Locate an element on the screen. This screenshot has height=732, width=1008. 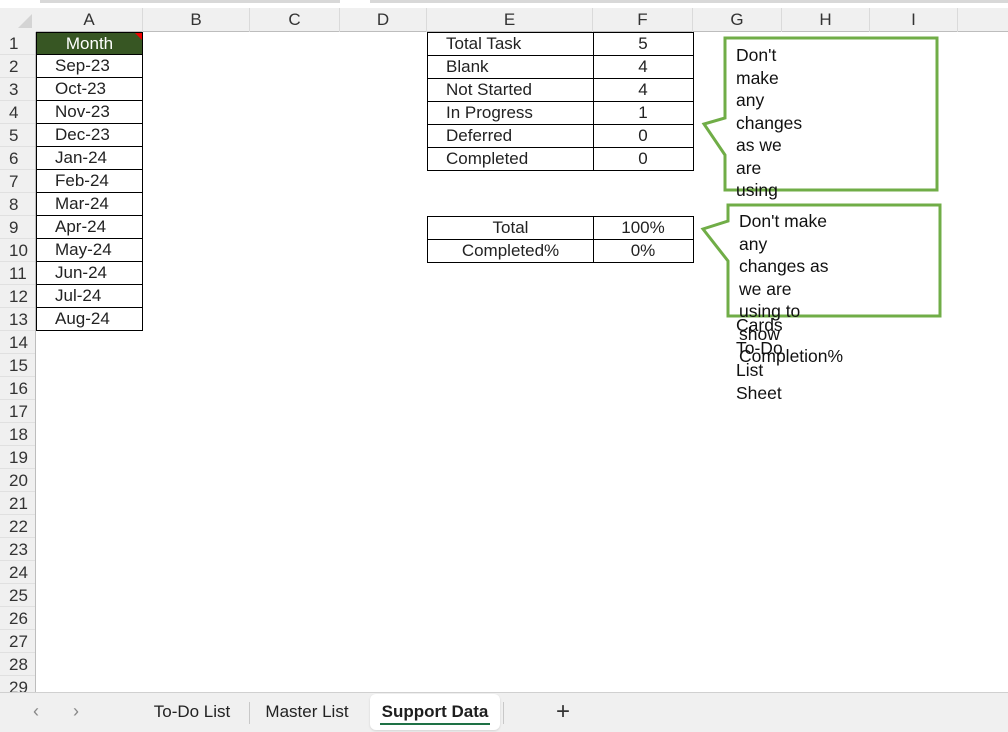
row-header: 19 is located at coordinates (17, 457).